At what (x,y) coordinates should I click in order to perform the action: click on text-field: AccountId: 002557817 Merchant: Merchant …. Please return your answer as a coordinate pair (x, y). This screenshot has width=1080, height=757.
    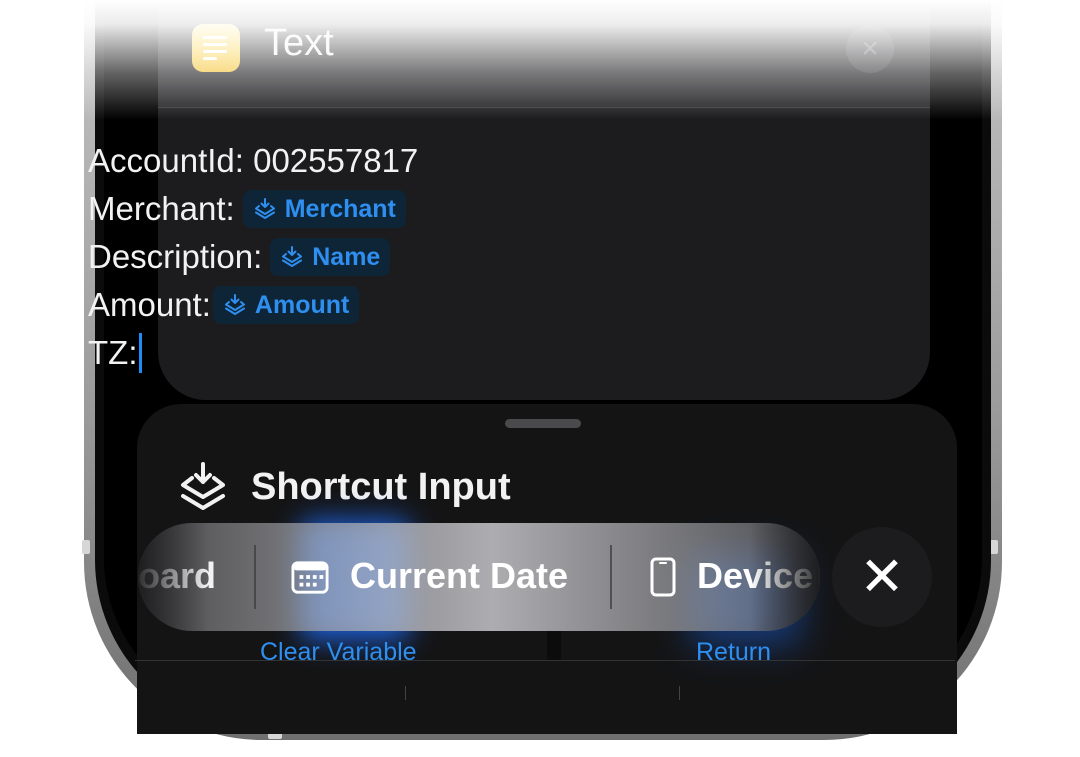
    Looking at the image, I should click on (253, 257).